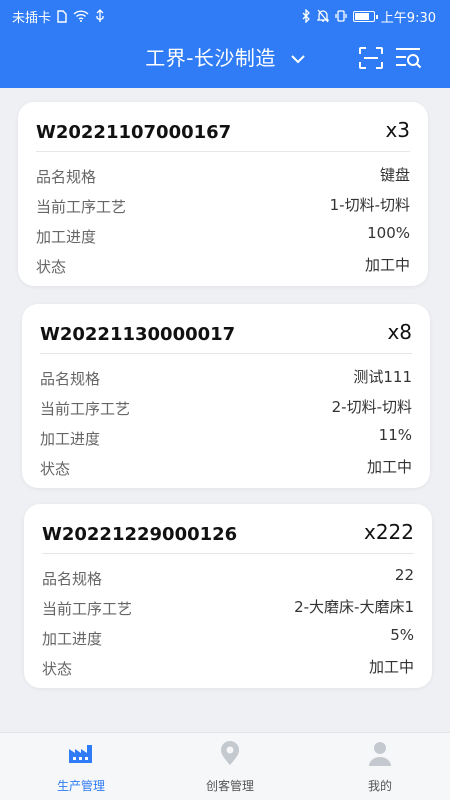 The width and height of the screenshot is (450, 800). Describe the element at coordinates (223, 176) in the screenshot. I see `field-row: 品名规格 键盘` at that location.